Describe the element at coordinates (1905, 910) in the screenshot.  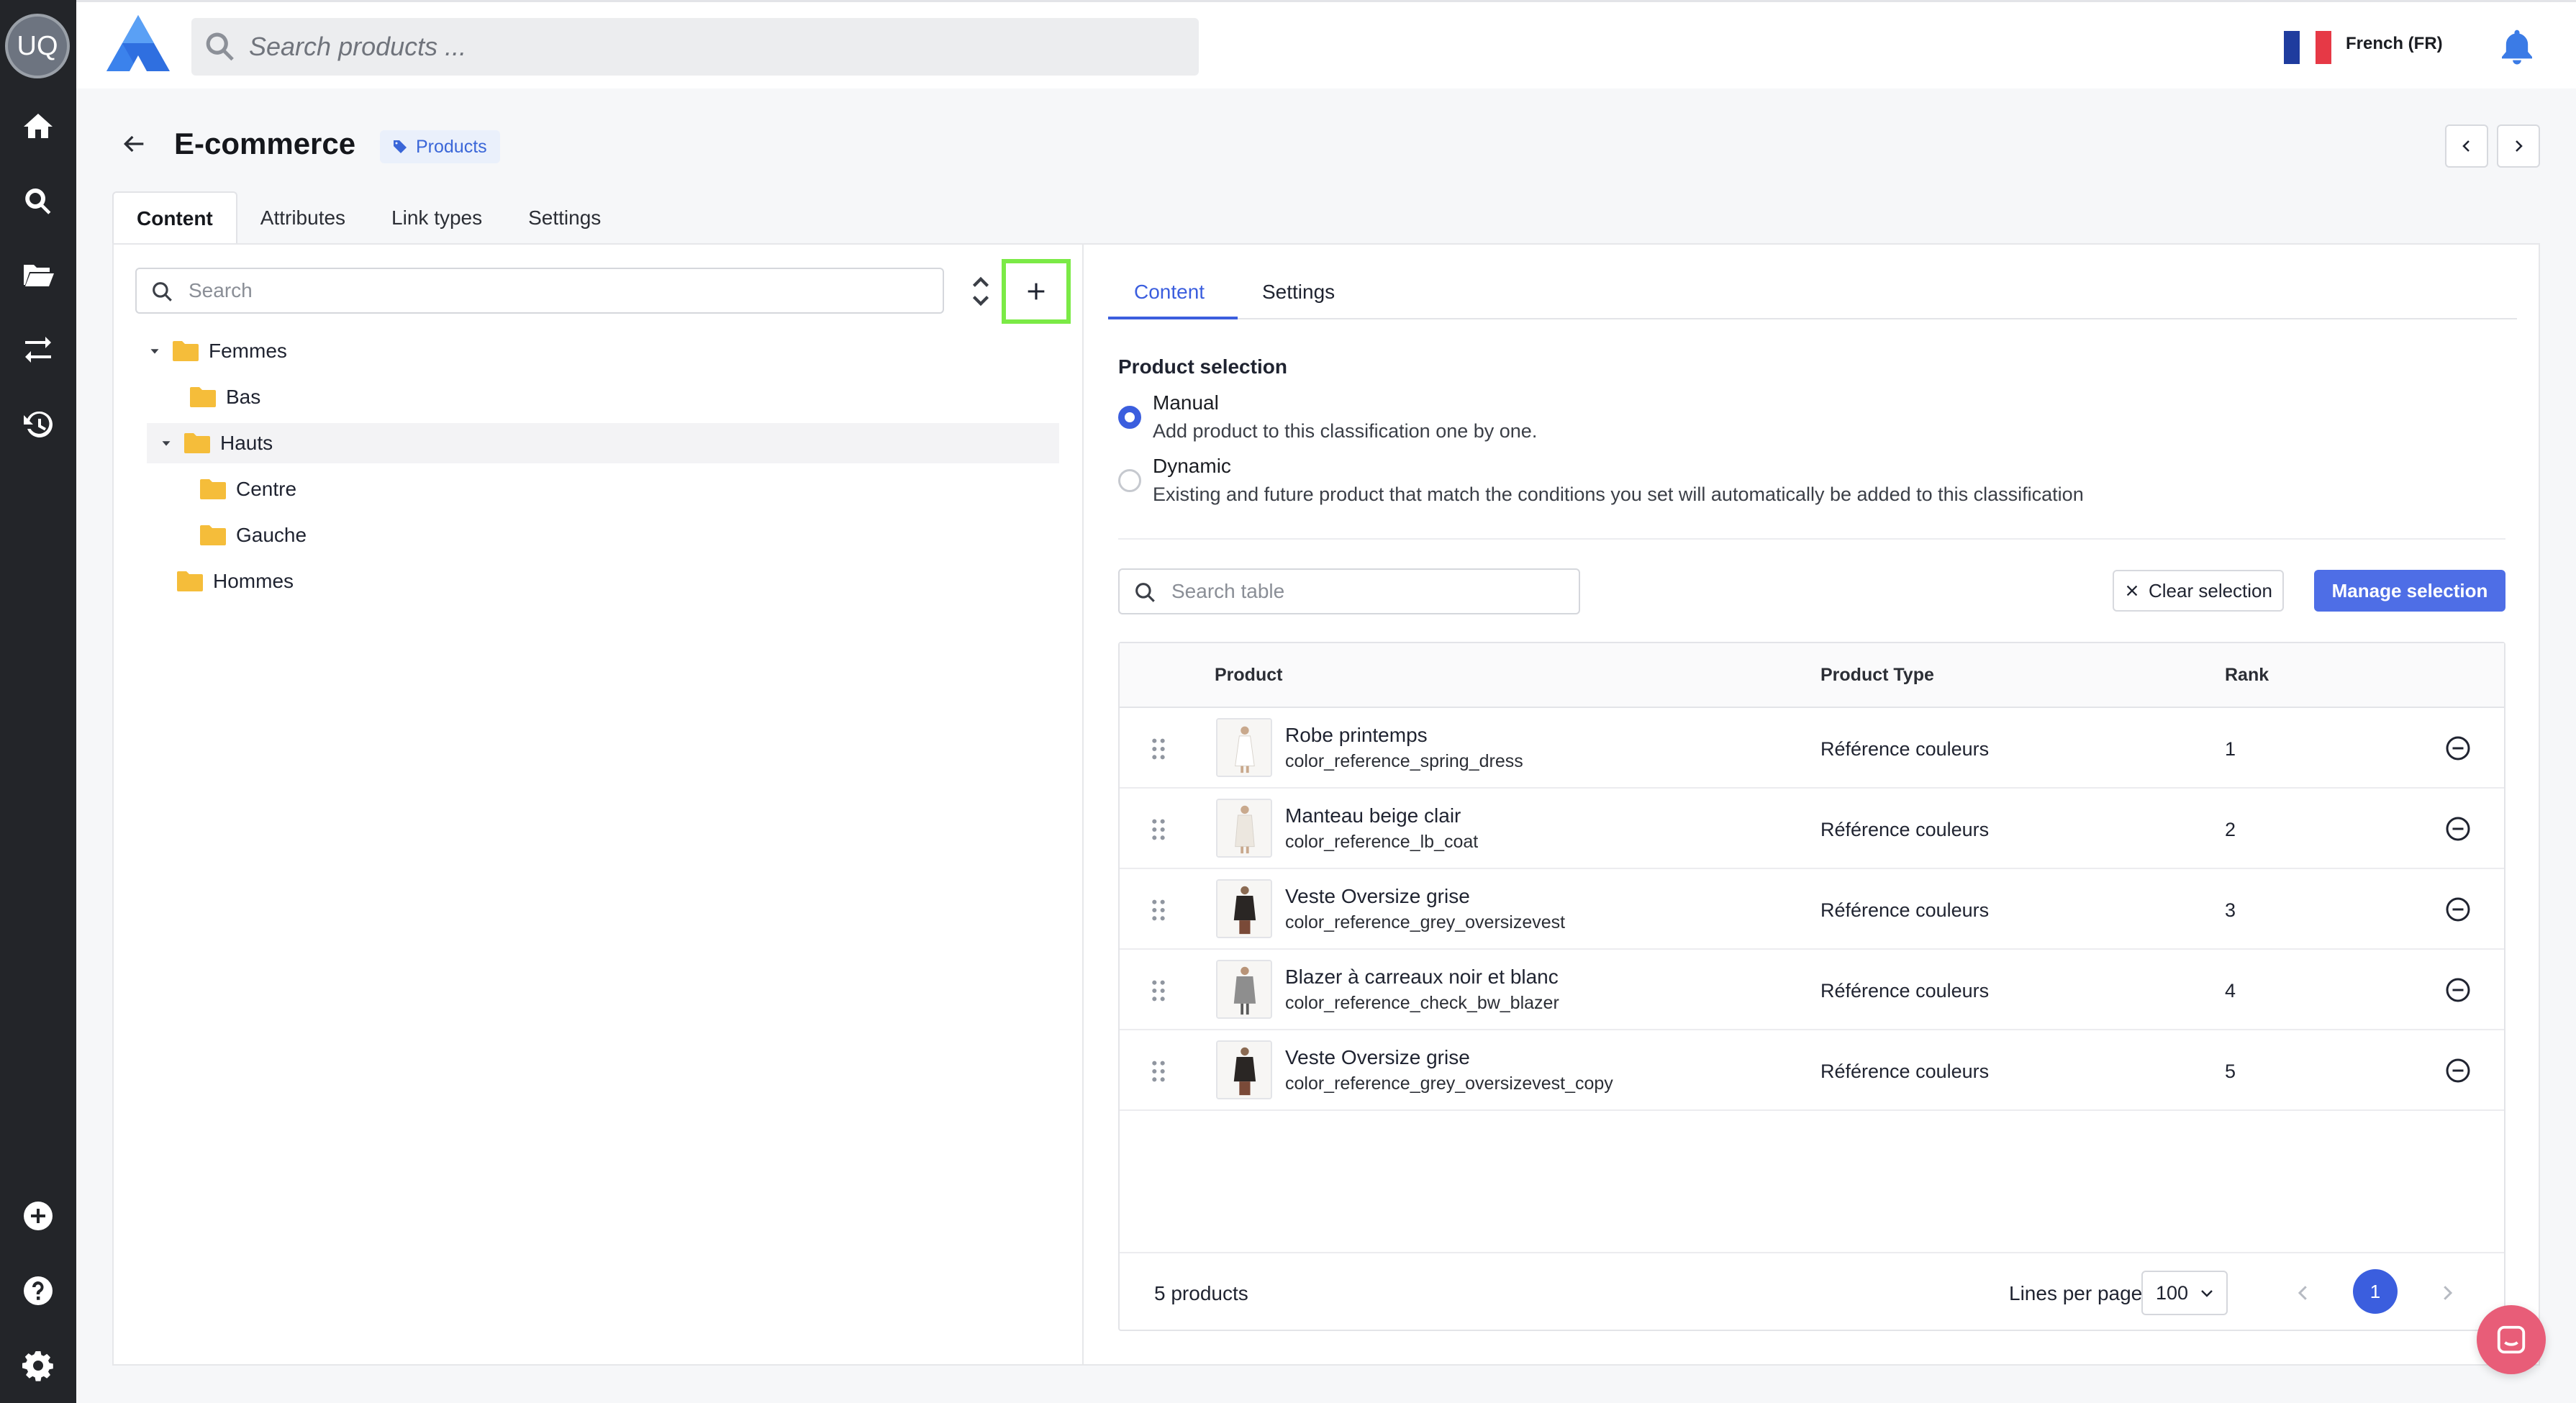
I see `product-type: Référence couleurs` at that location.